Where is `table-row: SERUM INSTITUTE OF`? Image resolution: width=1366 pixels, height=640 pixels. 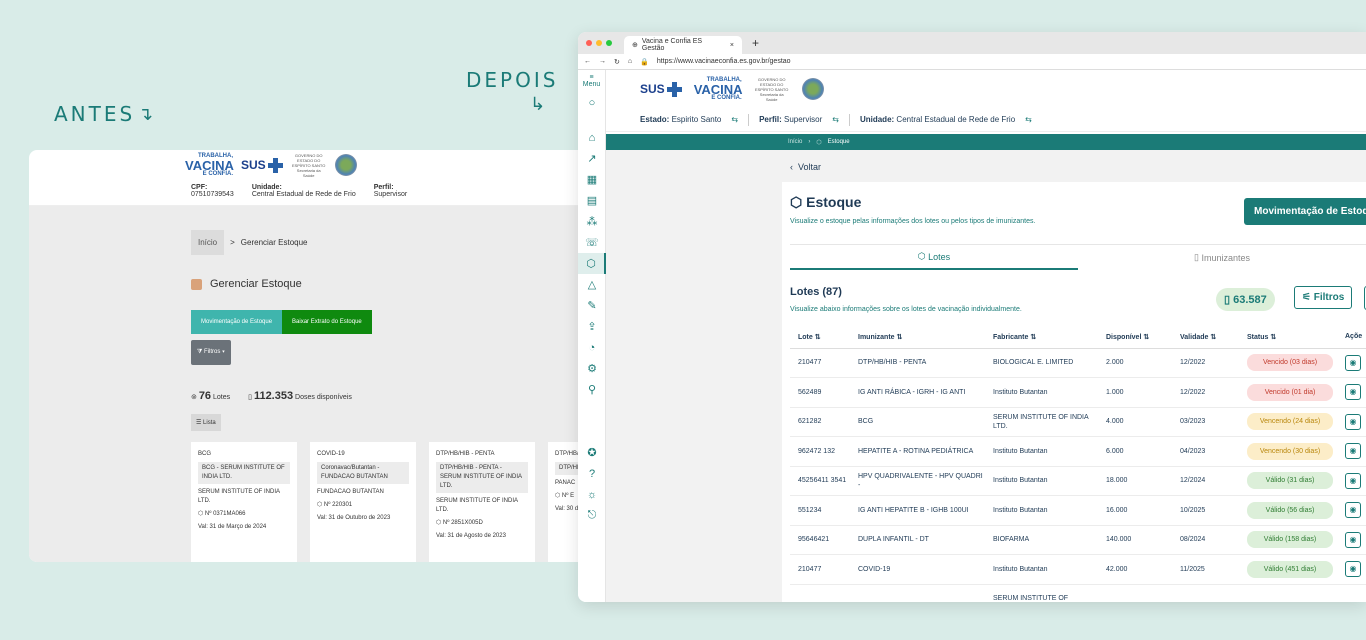
table-row: SERUM INSTITUTE OF is located at coordinates (1078, 593).